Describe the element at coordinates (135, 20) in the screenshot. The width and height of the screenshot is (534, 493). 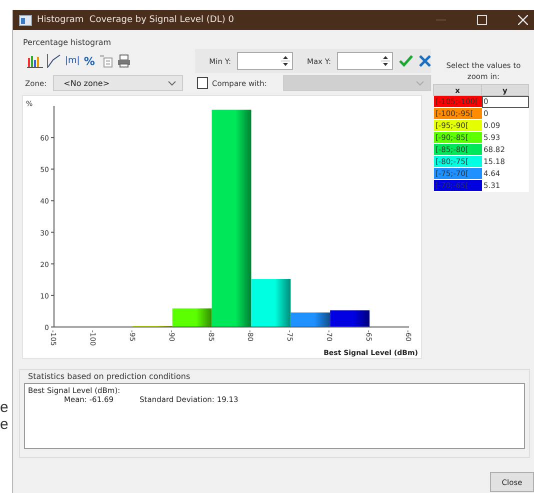
I see `window-title: Histogram Coverage by Signal Level (DL) 0` at that location.